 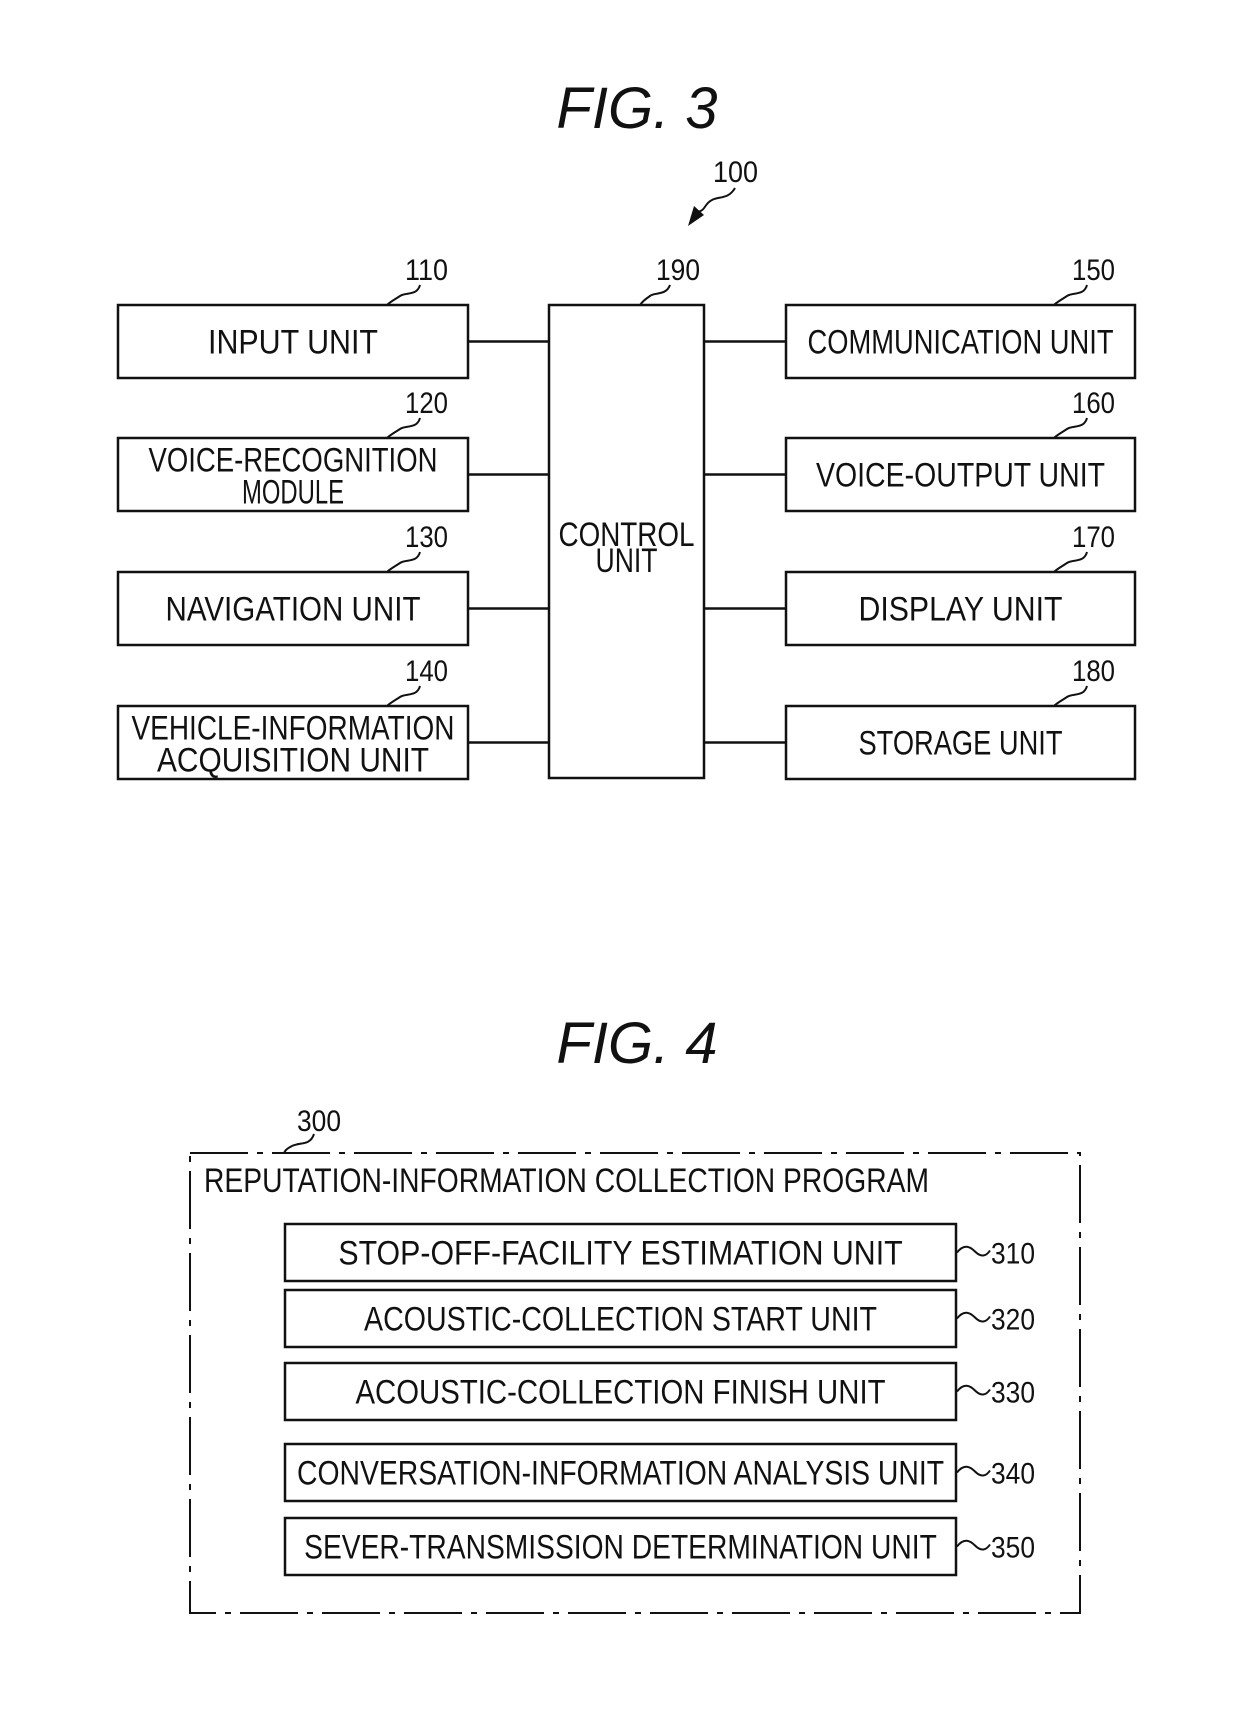 I want to click on module-ref-number: 340, so click(x=1013, y=1474).